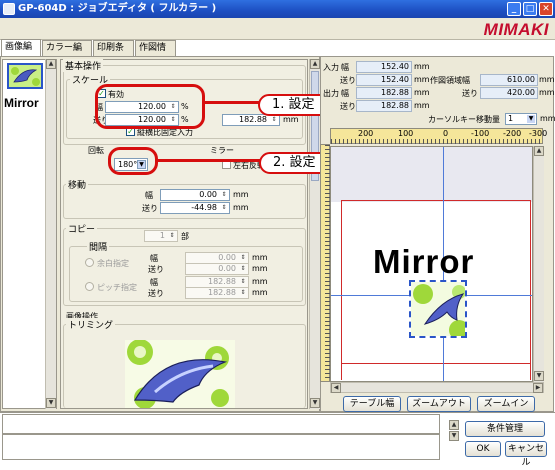 The width and height of the screenshot is (555, 470). I want to click on status-area, so click(221, 424).